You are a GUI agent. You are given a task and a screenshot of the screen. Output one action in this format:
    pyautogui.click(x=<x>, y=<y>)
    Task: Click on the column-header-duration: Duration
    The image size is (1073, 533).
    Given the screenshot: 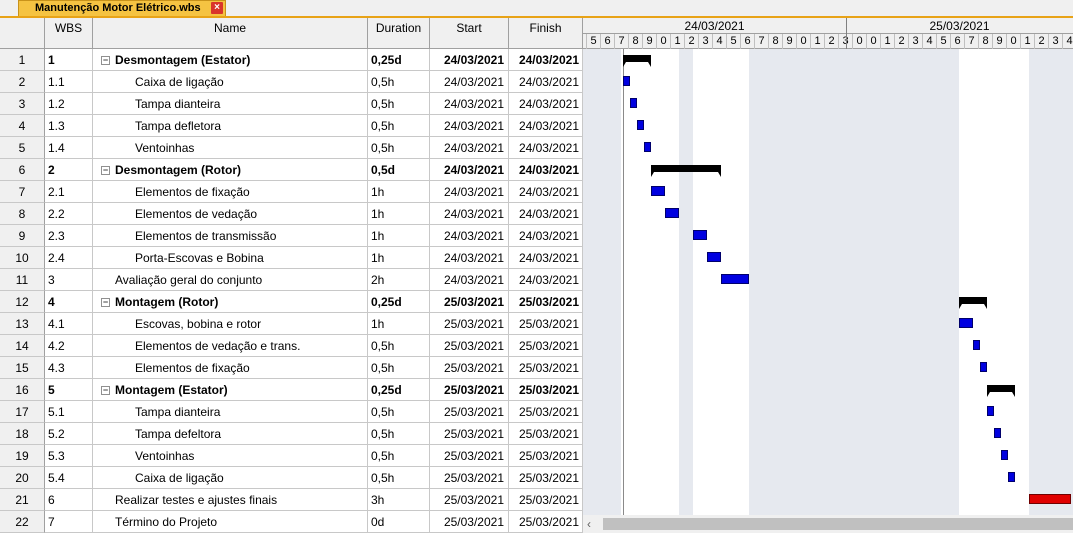 What is the action you would take?
    pyautogui.click(x=399, y=33)
    